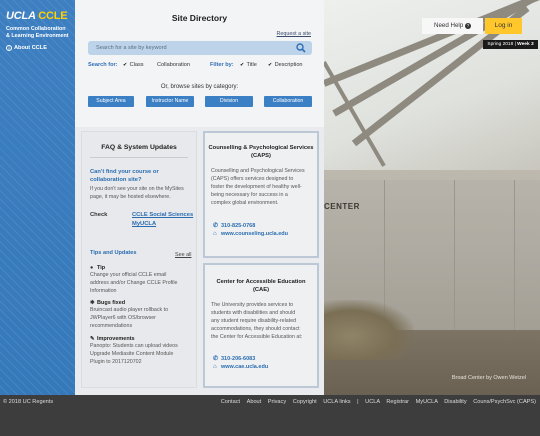 The width and height of the screenshot is (540, 436). I want to click on caps-body-line: complex global environment., so click(245, 203).